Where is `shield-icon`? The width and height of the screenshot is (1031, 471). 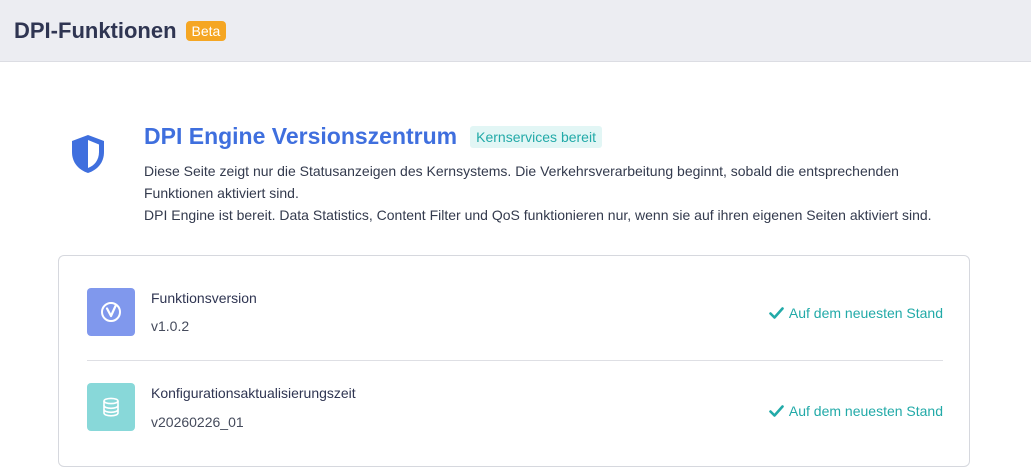
shield-icon is located at coordinates (88, 154).